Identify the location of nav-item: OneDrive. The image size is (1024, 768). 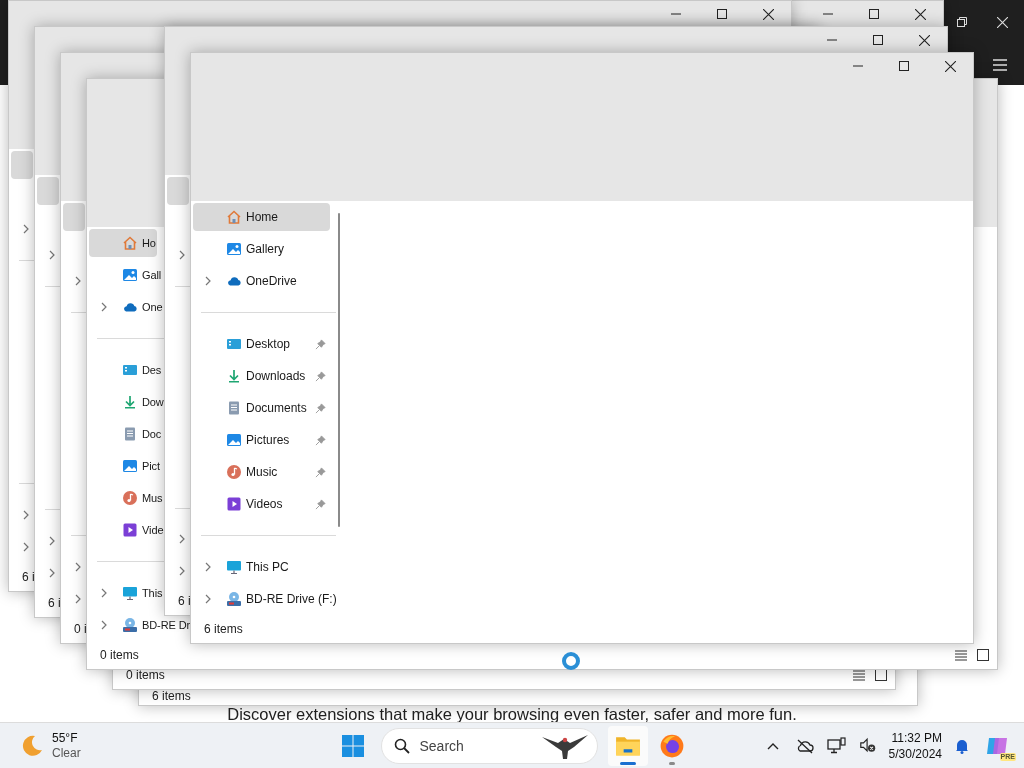
(261, 281).